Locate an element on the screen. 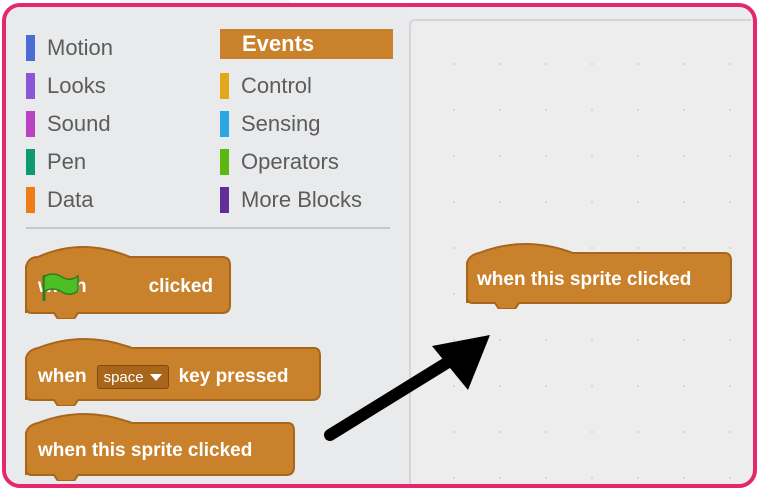 The height and width of the screenshot is (488, 757). drag-arrow-icon is located at coordinates (407, 388).